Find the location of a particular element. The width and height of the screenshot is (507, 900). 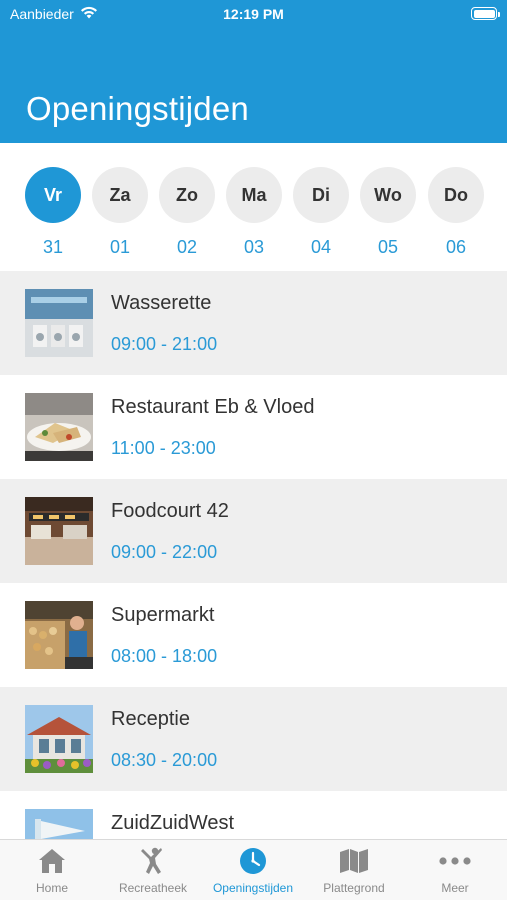

reception-photo is located at coordinates (59, 739).